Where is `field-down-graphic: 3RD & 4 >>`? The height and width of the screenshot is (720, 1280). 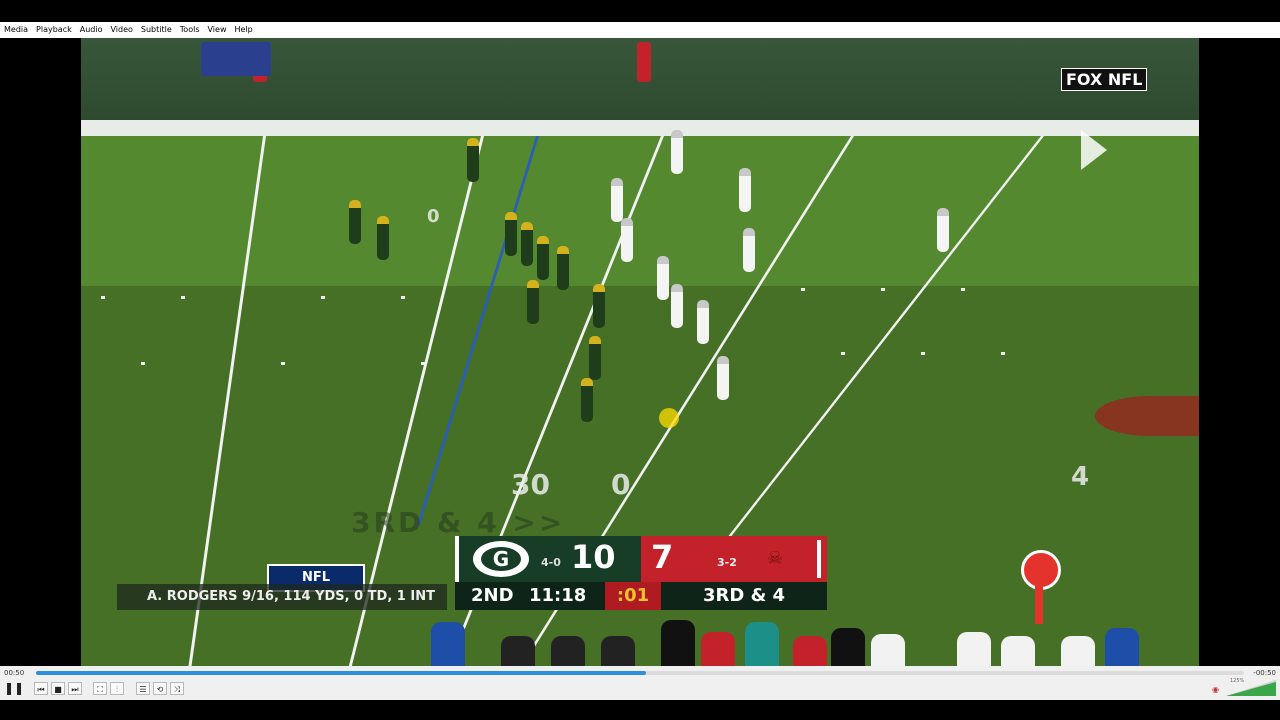
field-down-graphic: 3RD & 4 >> is located at coordinates (458, 522).